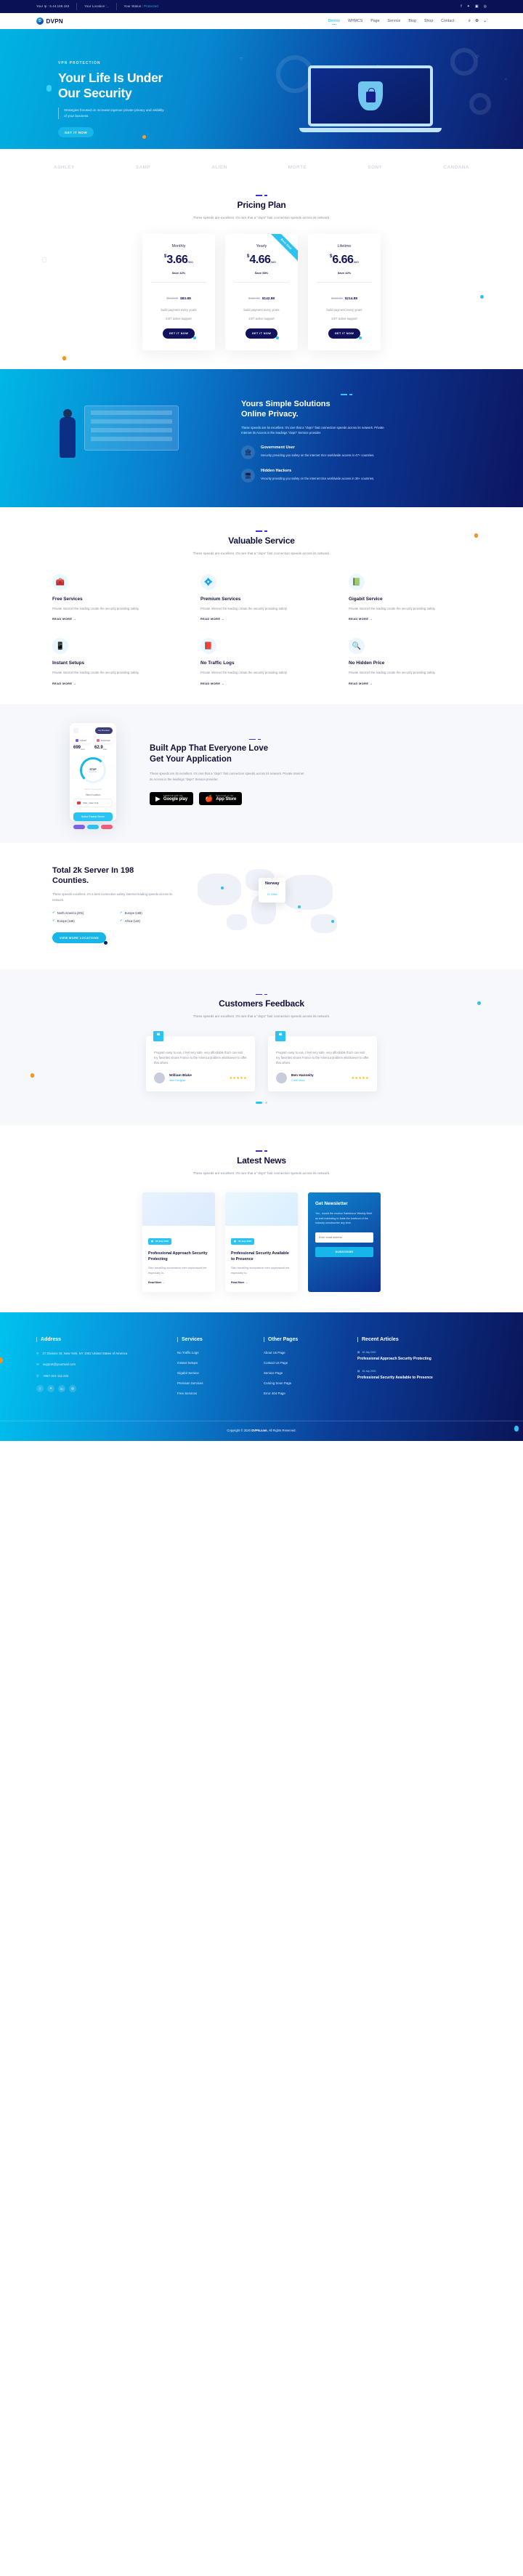 Image resolution: width=523 pixels, height=2576 pixels. Describe the element at coordinates (131, 913) in the screenshot. I see `region-item: ✔ Europe (169)` at that location.